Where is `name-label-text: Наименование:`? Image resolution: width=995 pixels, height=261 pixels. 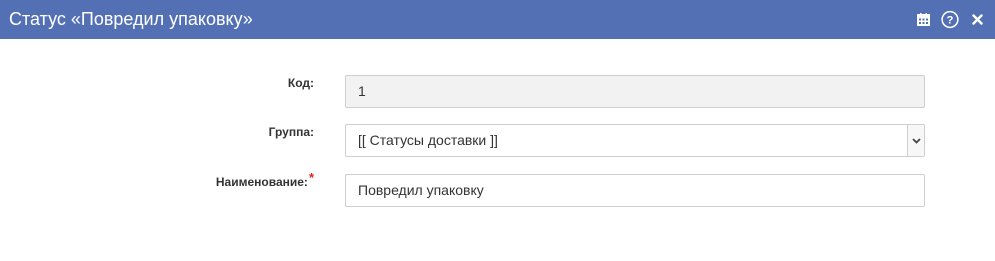
name-label-text: Наименование: is located at coordinates (261, 182).